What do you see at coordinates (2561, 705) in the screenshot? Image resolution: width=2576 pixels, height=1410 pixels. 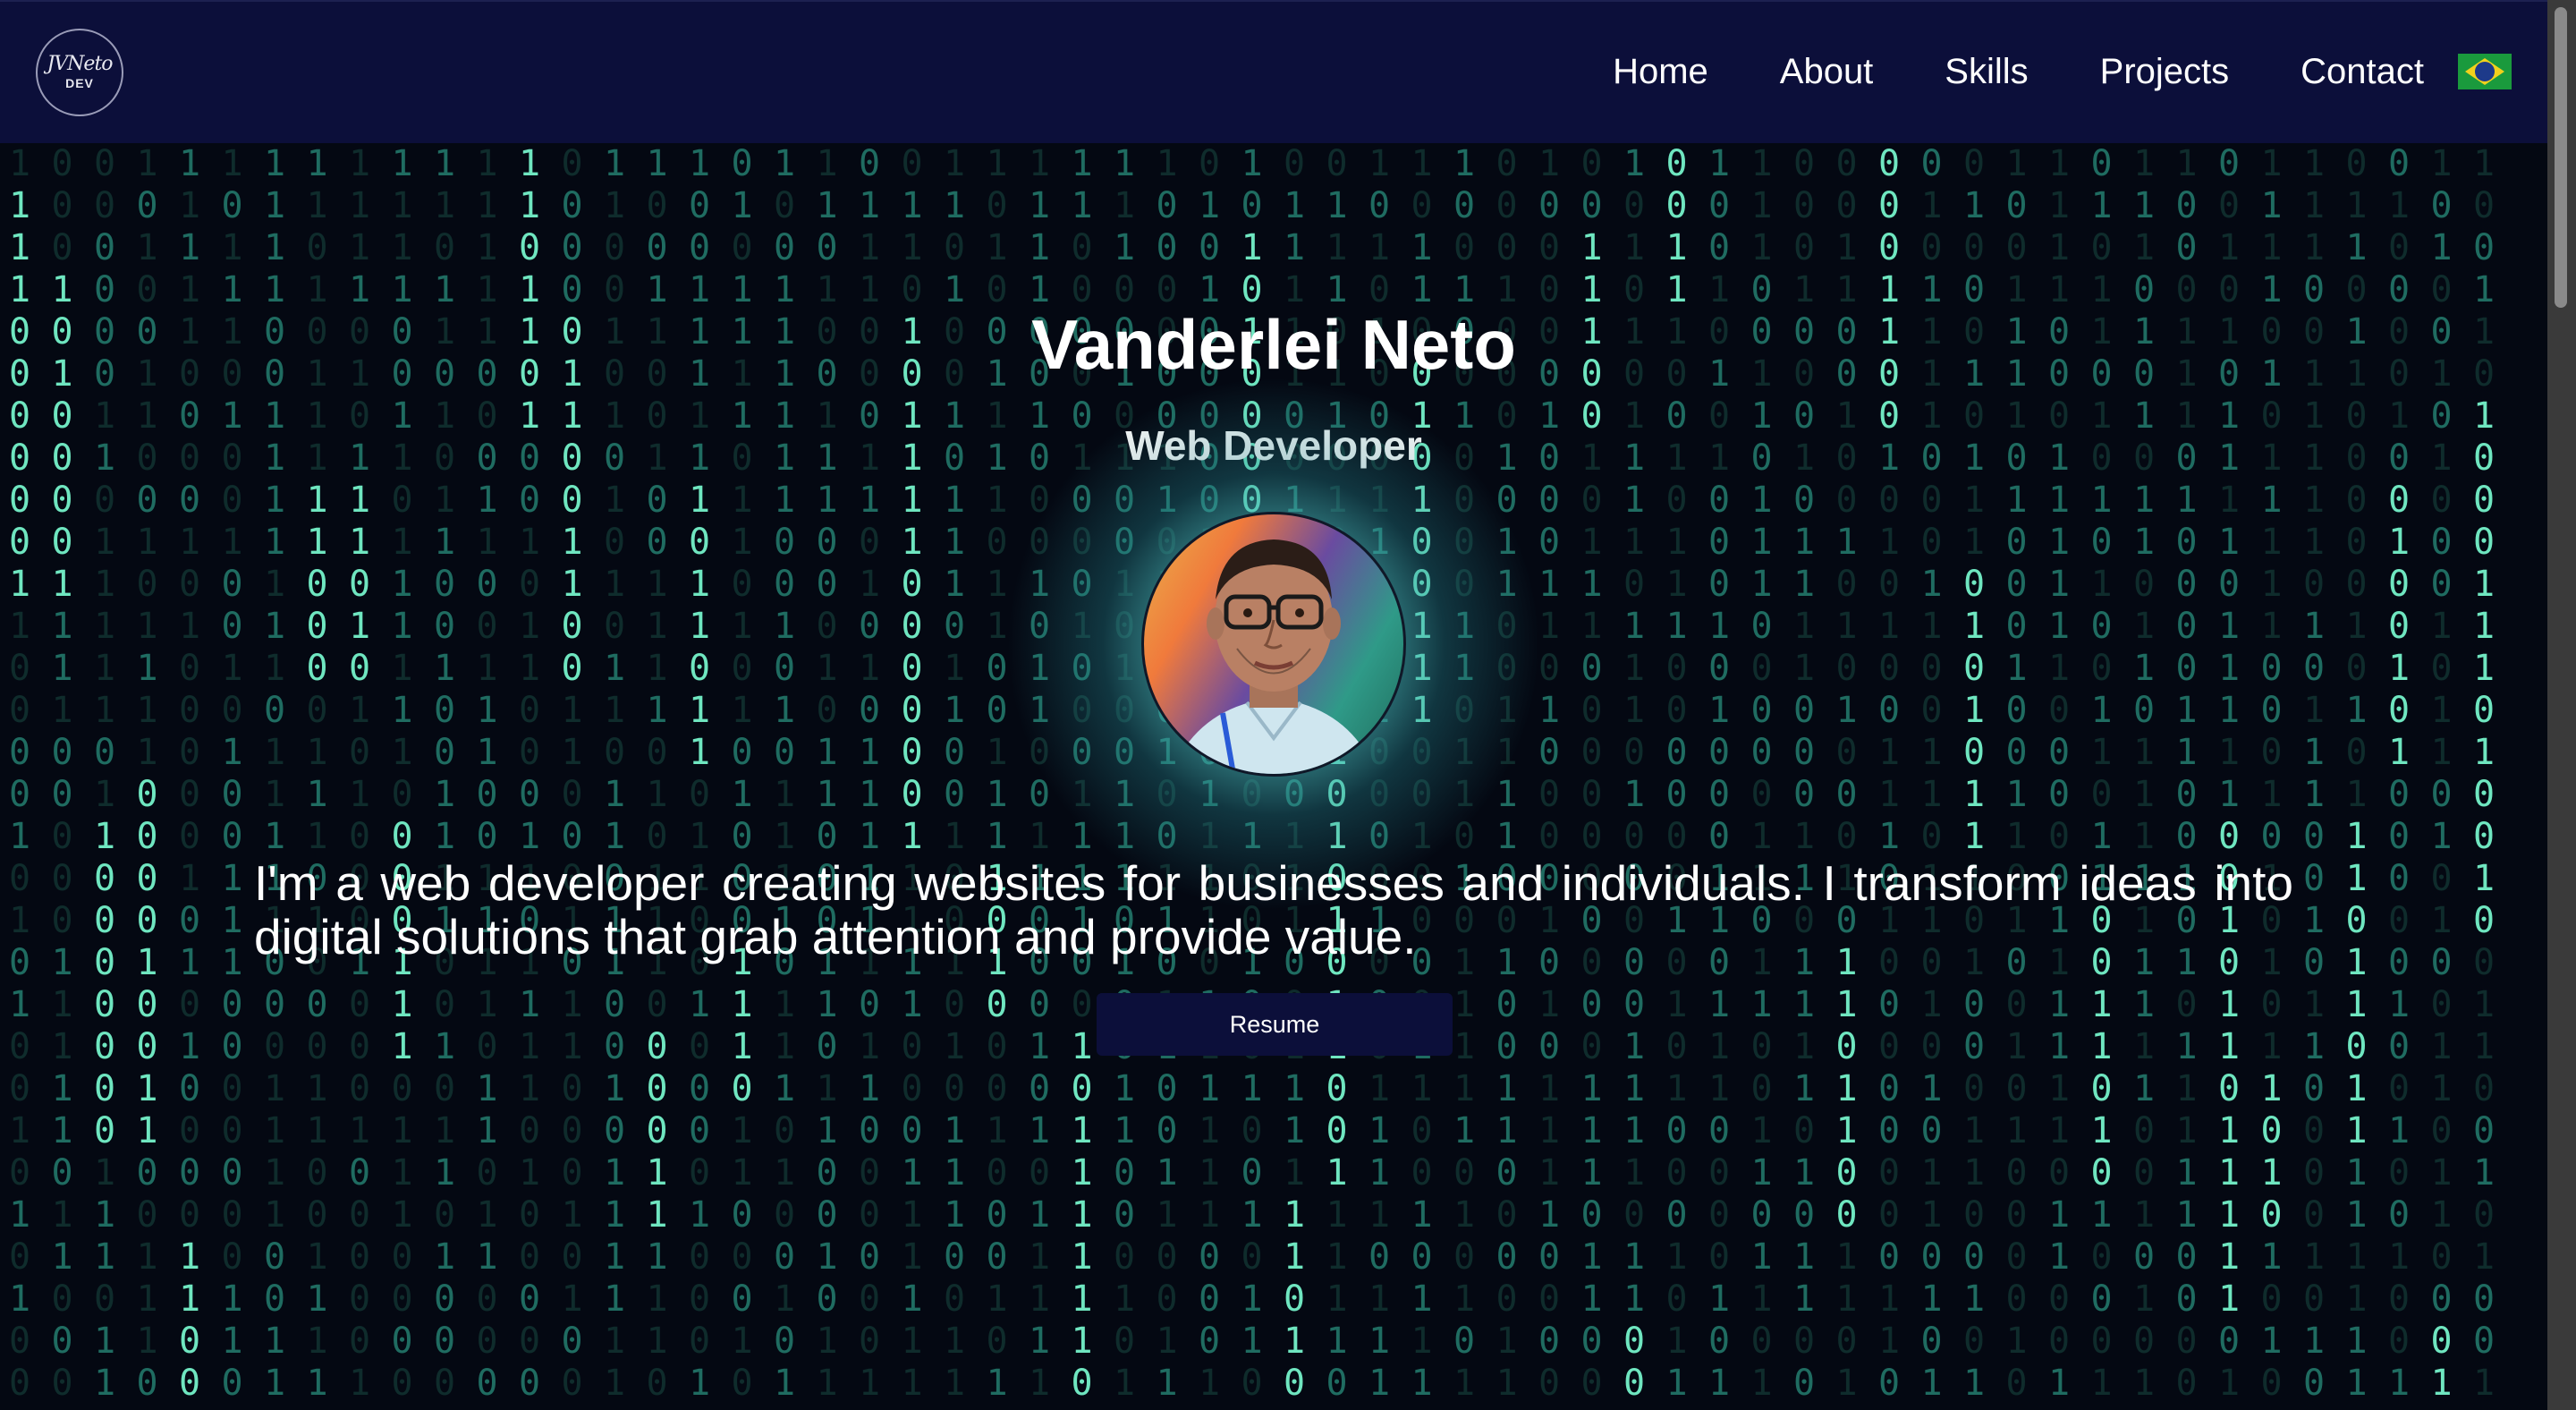 I see `scrollbar` at bounding box center [2561, 705].